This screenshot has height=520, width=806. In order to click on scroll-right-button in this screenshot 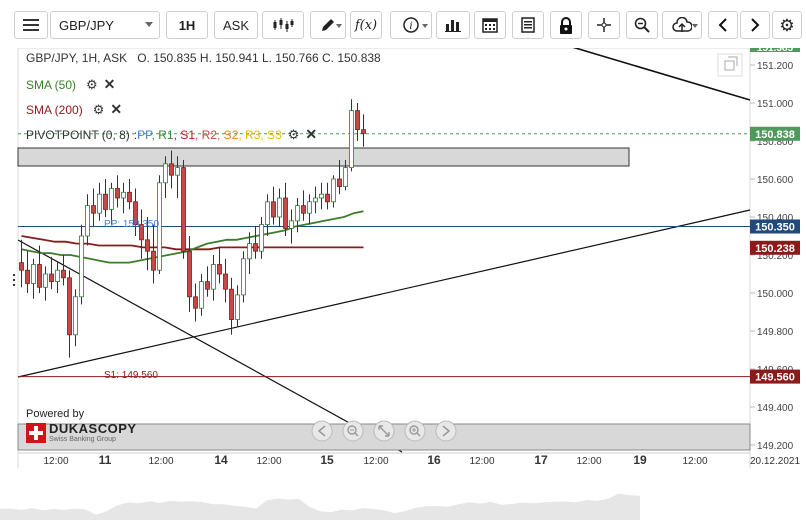, I will do `click(755, 25)`.